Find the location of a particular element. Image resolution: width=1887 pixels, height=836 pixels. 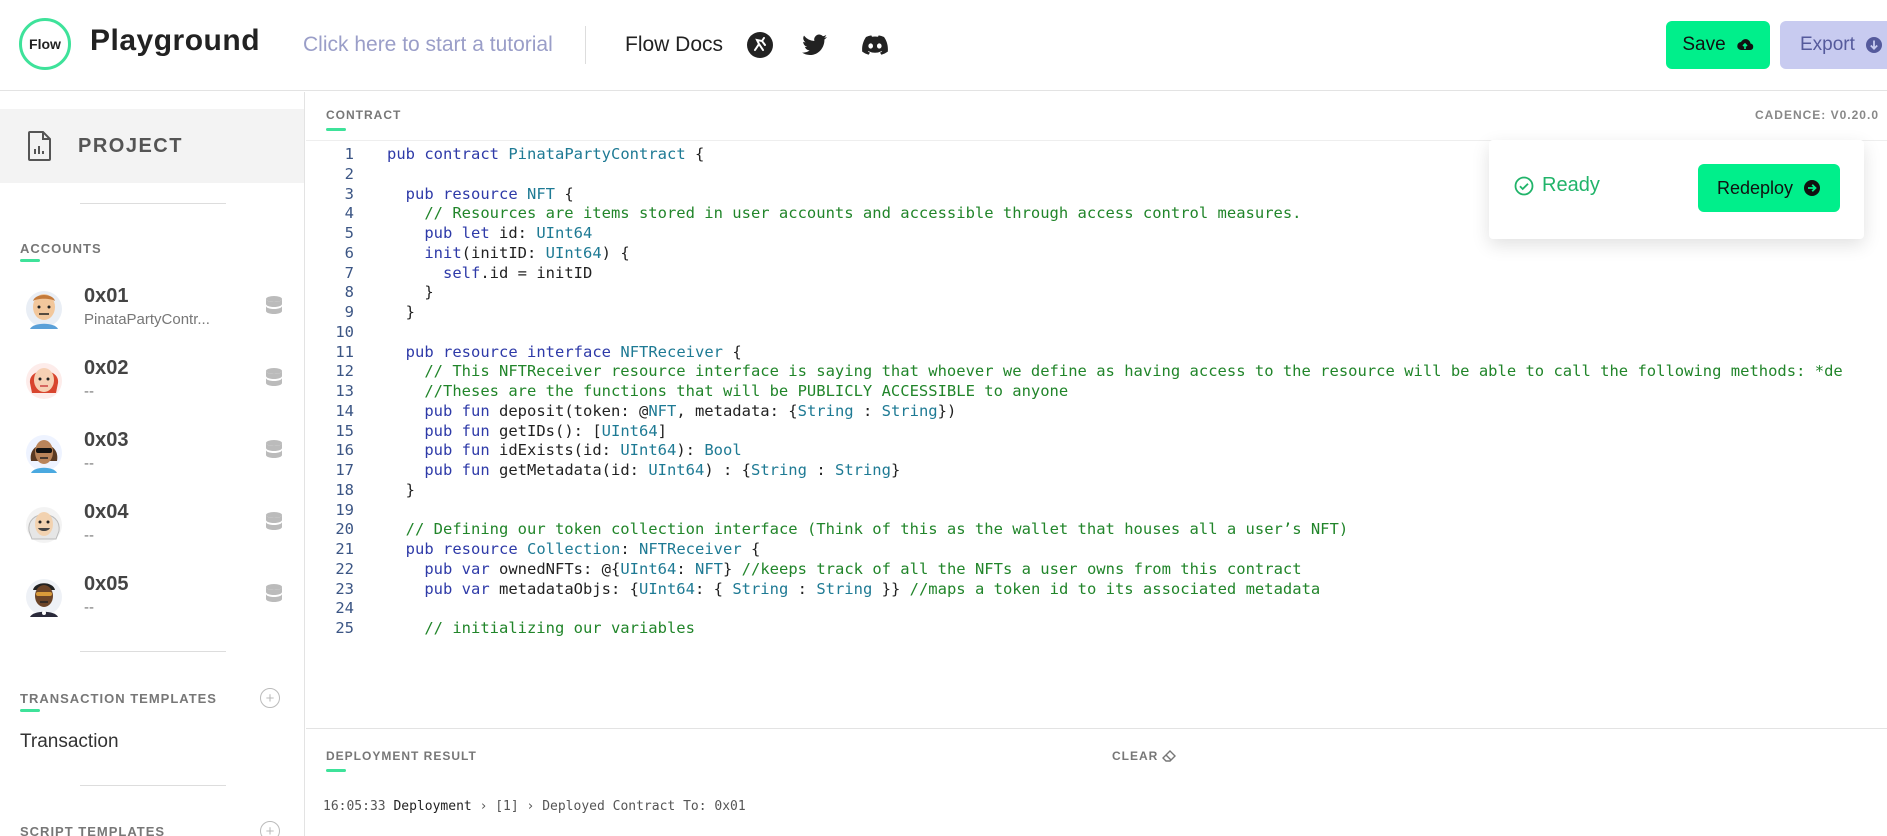

arrow-right-circle-icon is located at coordinates (1812, 188).